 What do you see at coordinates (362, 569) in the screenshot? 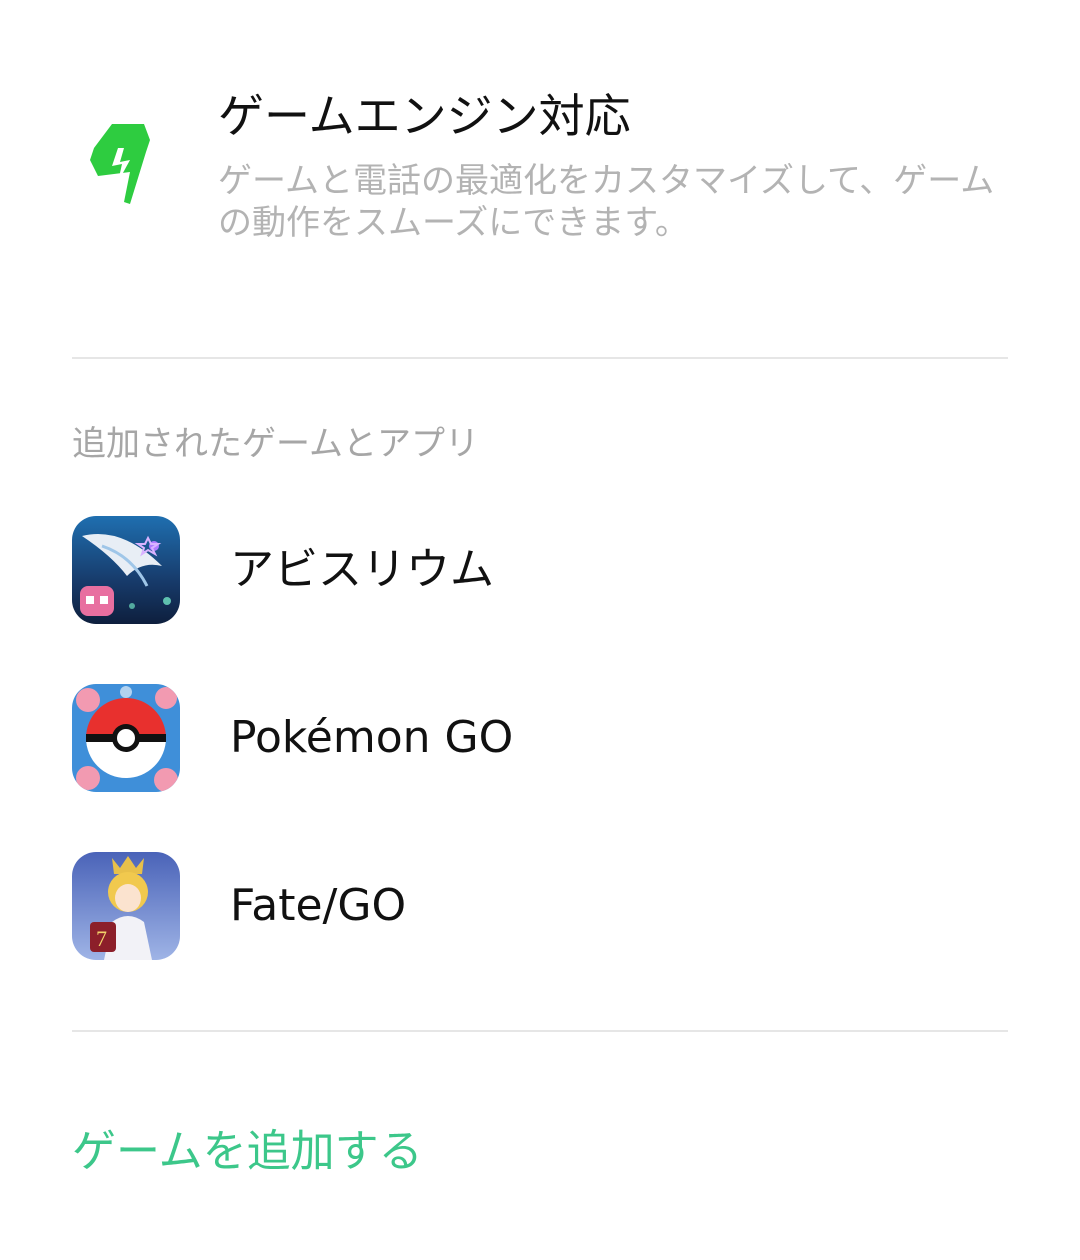
I see `app-name: アビスリウム` at bounding box center [362, 569].